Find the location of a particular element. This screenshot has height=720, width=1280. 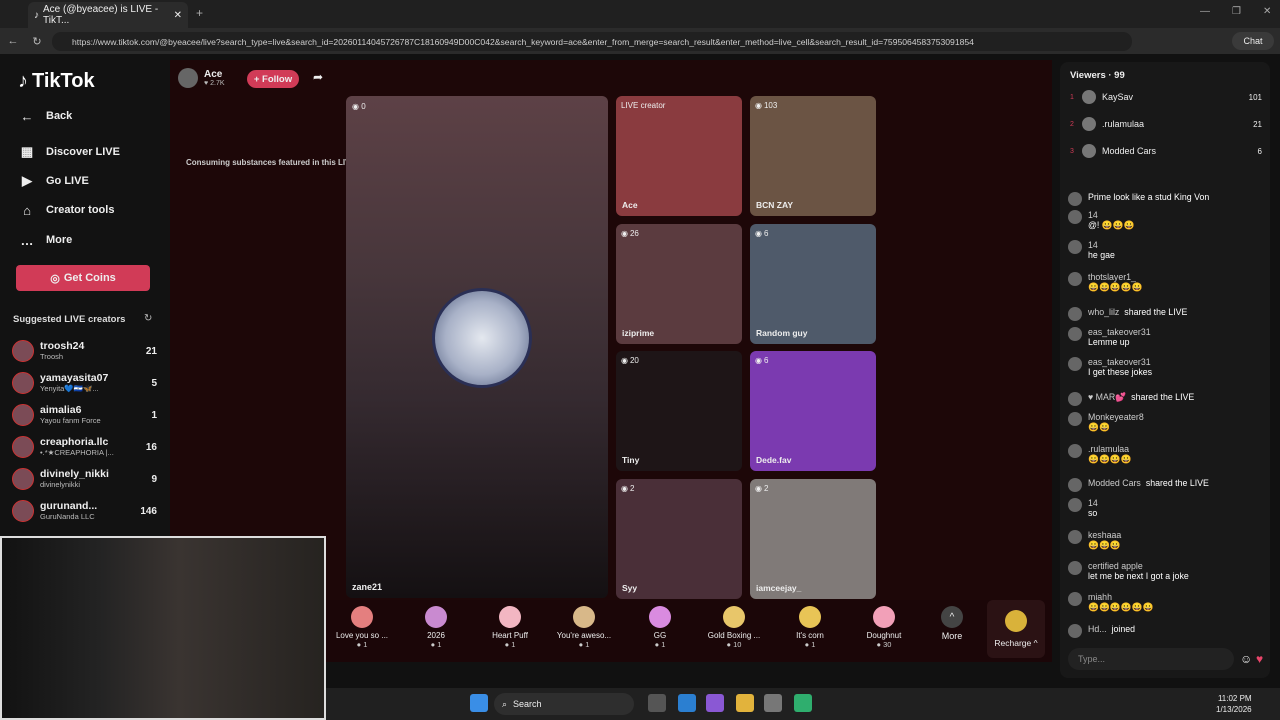

main-video: ◉ 0 zane21 is located at coordinates (477, 347).